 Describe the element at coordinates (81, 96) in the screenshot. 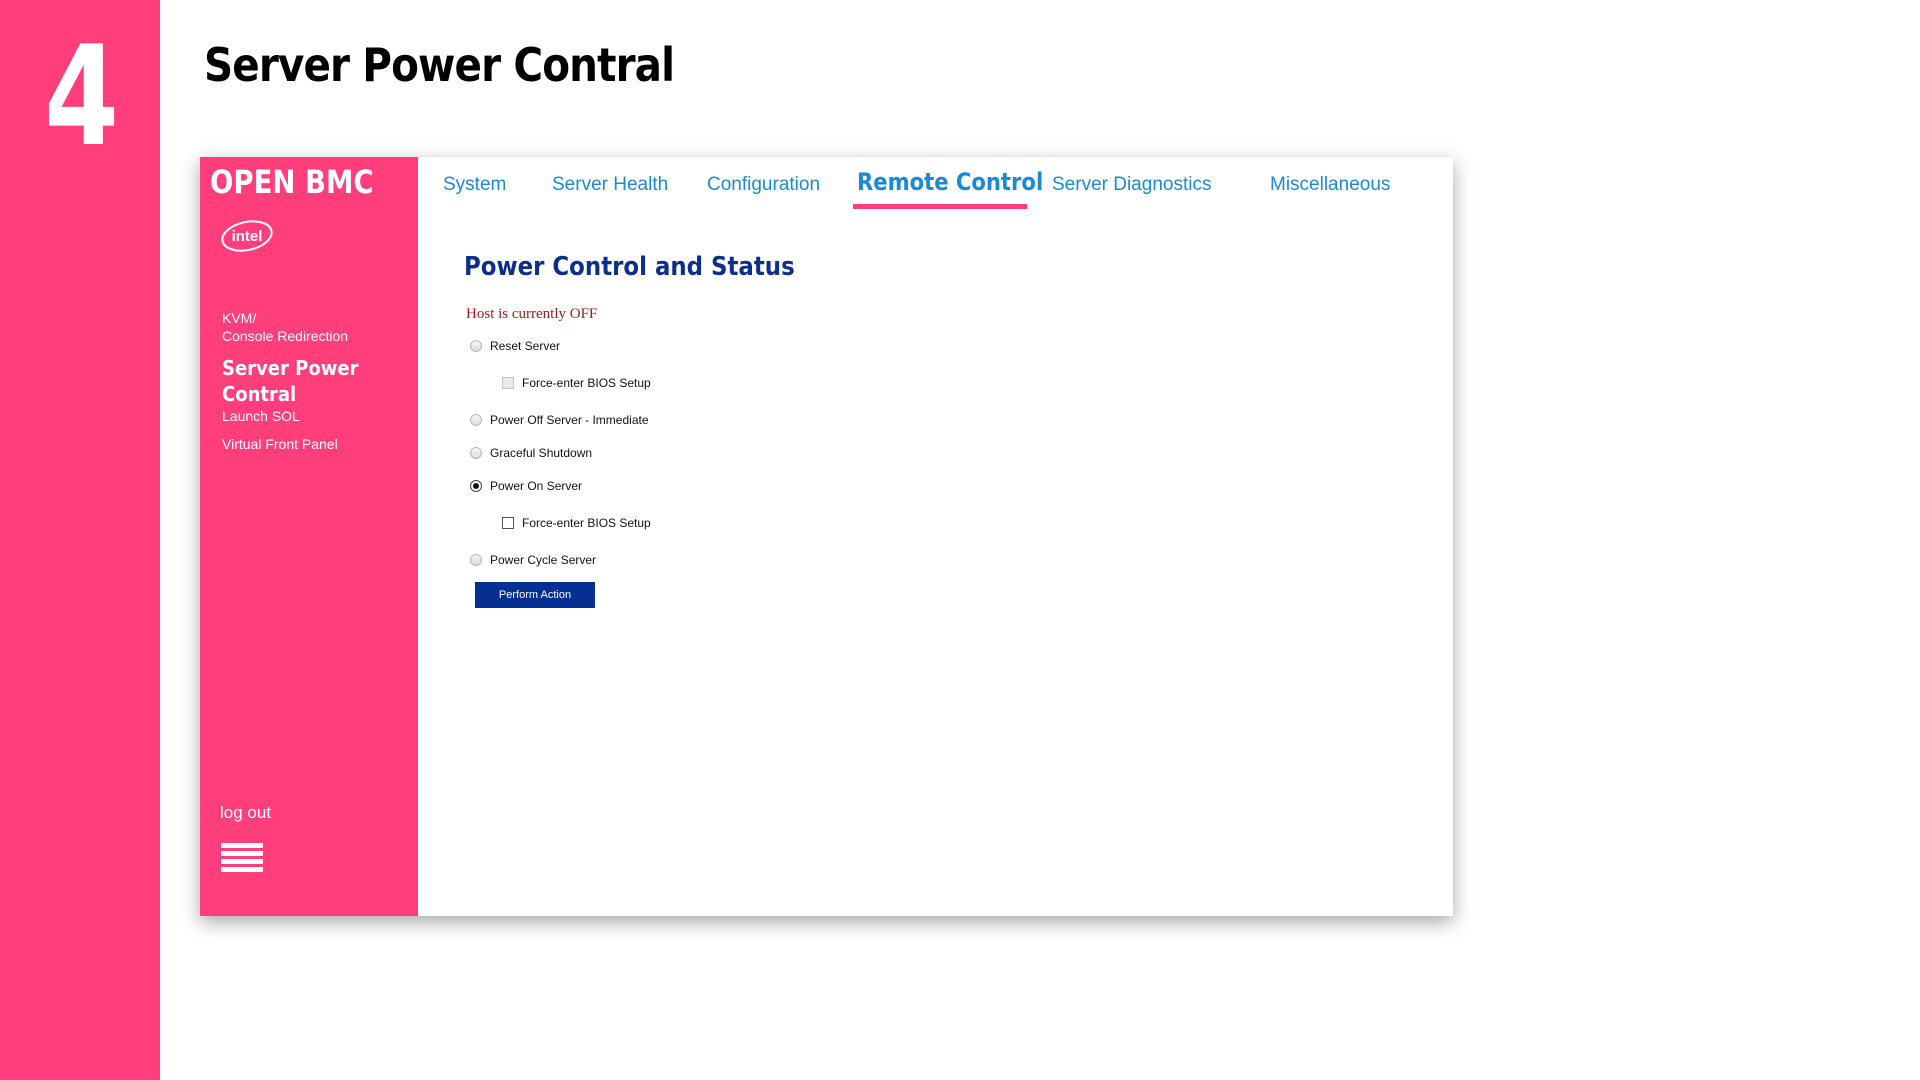

I see `step-number: 4` at that location.